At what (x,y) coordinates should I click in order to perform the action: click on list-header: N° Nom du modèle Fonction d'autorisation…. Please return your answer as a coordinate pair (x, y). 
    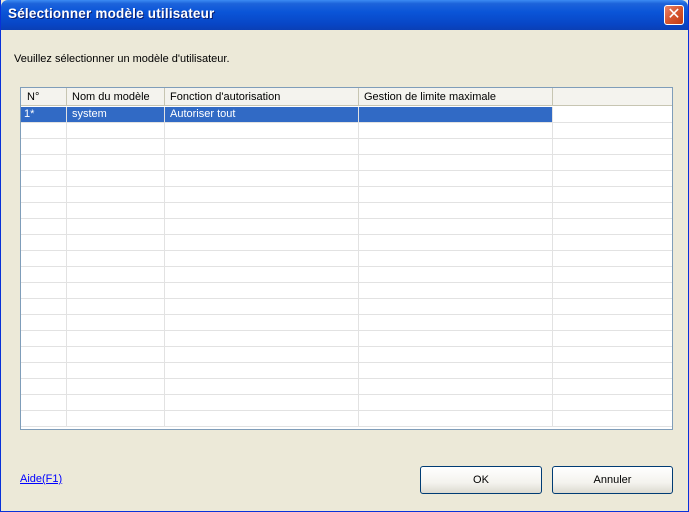
    Looking at the image, I should click on (346, 97).